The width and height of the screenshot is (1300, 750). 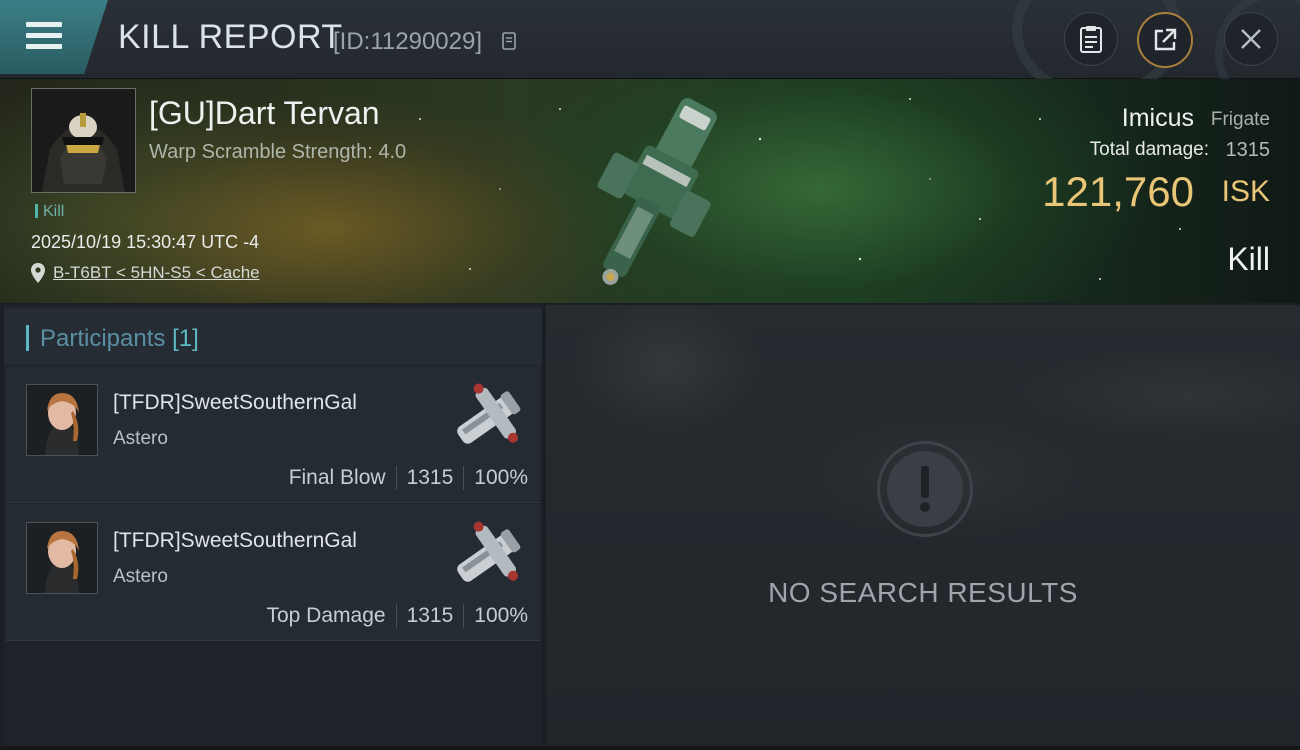 What do you see at coordinates (83, 140) in the screenshot?
I see `victim-portrait` at bounding box center [83, 140].